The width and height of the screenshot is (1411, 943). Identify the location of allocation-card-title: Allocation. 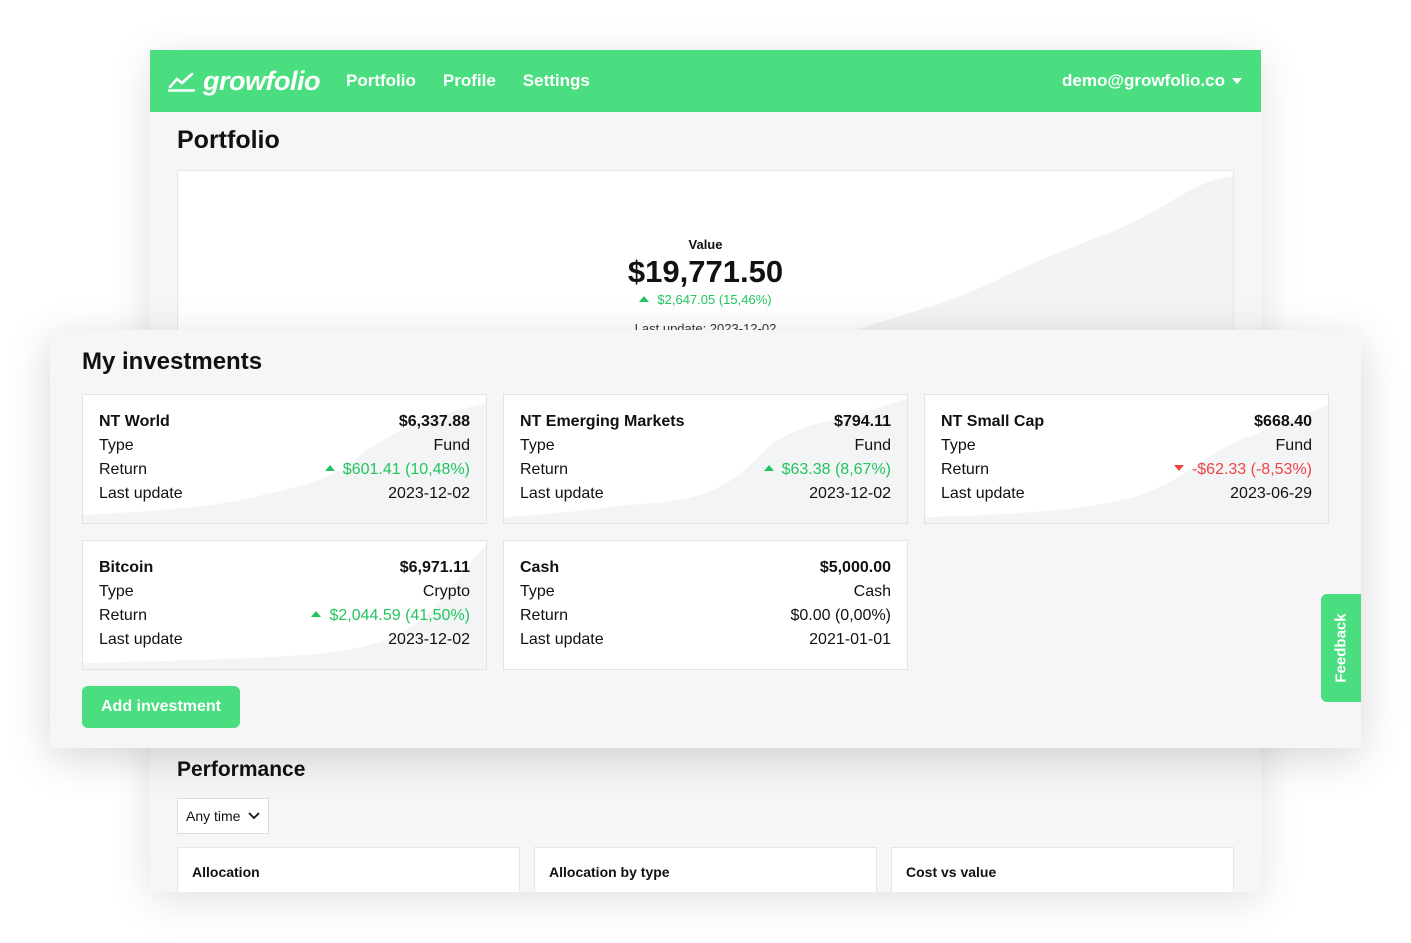
(226, 872).